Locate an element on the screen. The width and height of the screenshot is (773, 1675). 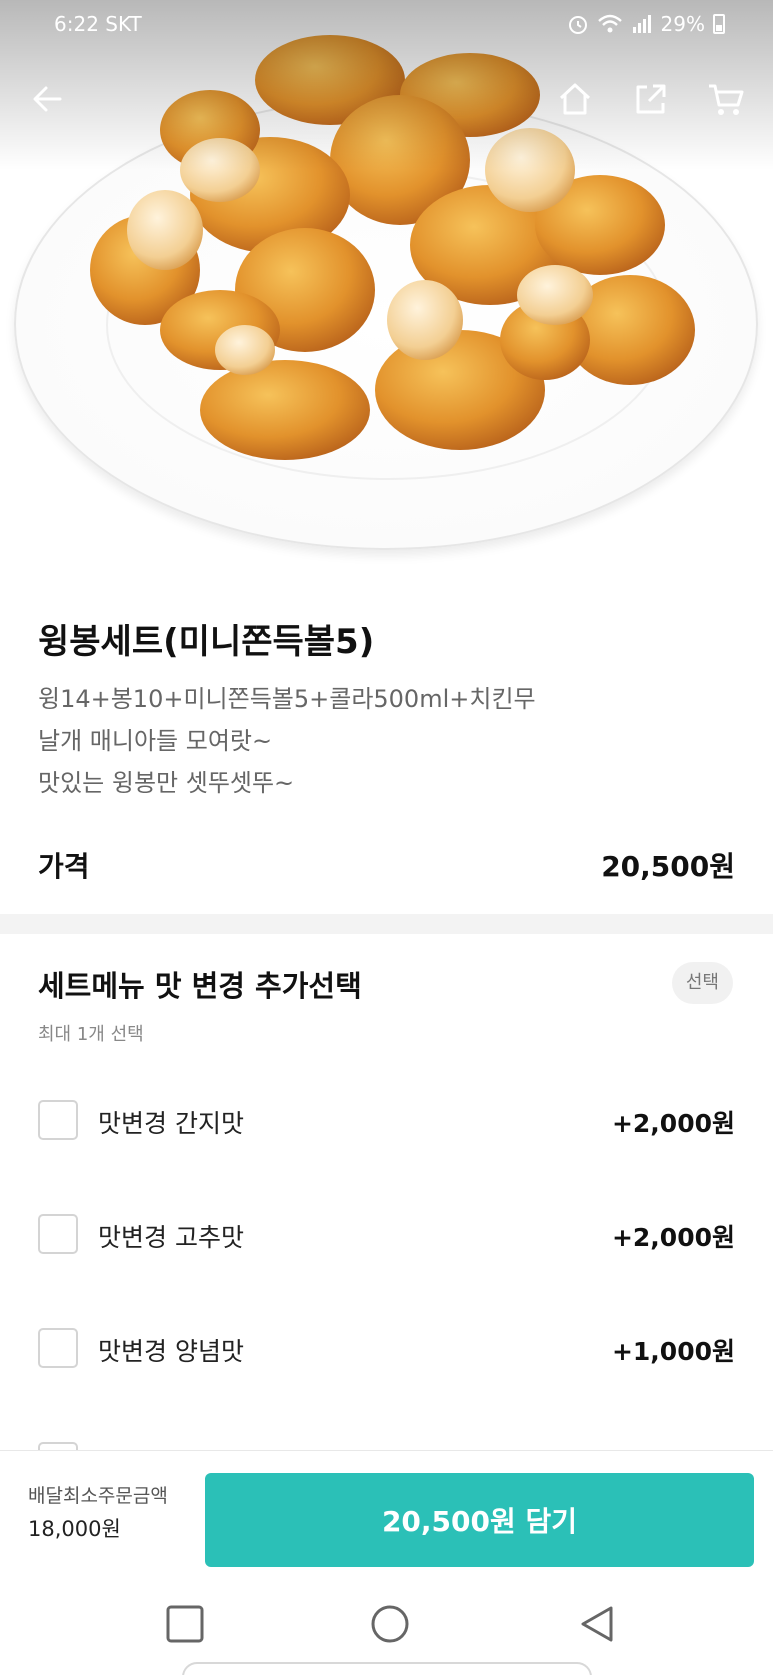
bottom-order-bar: 배달최소주문금액 18,000원 20,500원 담기 is located at coordinates (386, 1516).